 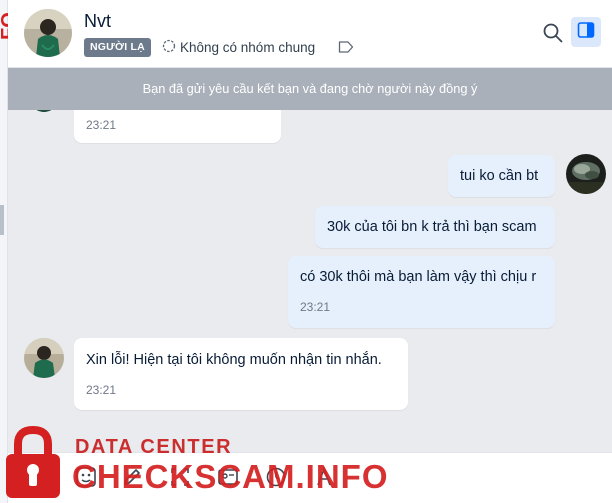 I want to click on message-bubble-outgoing: 30k của tôi bn k trả thì bạn scam, so click(x=435, y=227).